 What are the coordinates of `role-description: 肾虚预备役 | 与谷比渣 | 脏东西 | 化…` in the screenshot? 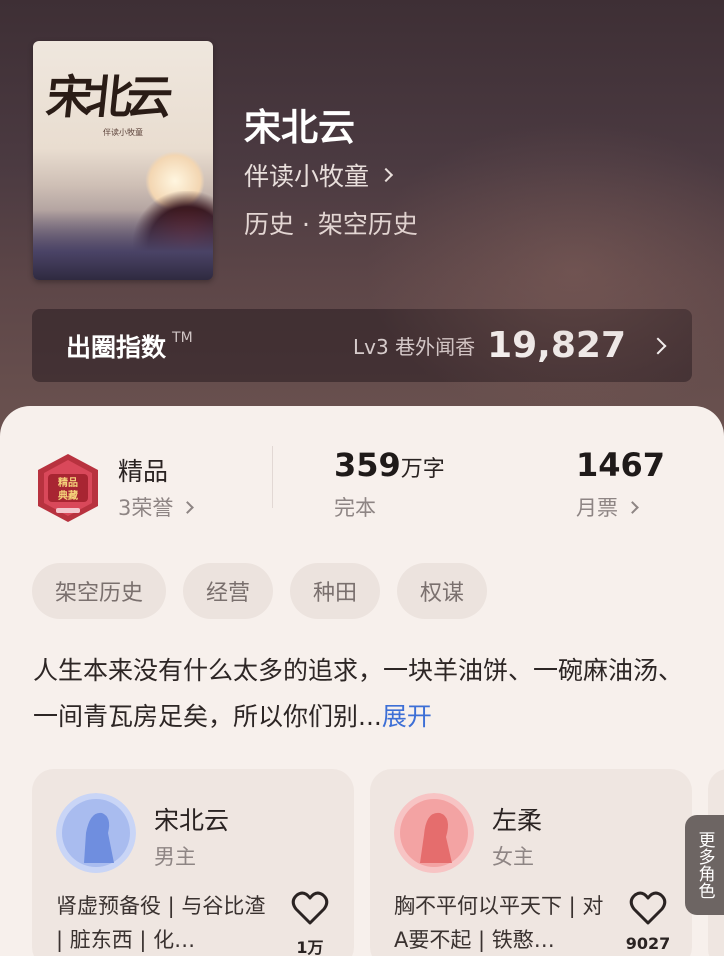 It's located at (161, 923).